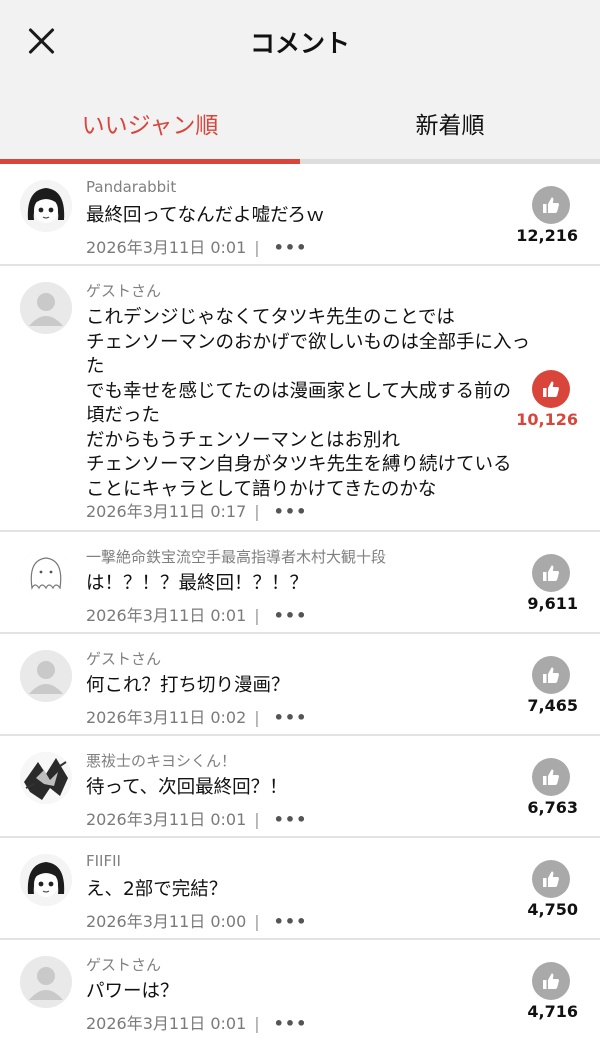 The image size is (600, 1040). Describe the element at coordinates (552, 909) in the screenshot. I see `like-count: 4,750` at that location.